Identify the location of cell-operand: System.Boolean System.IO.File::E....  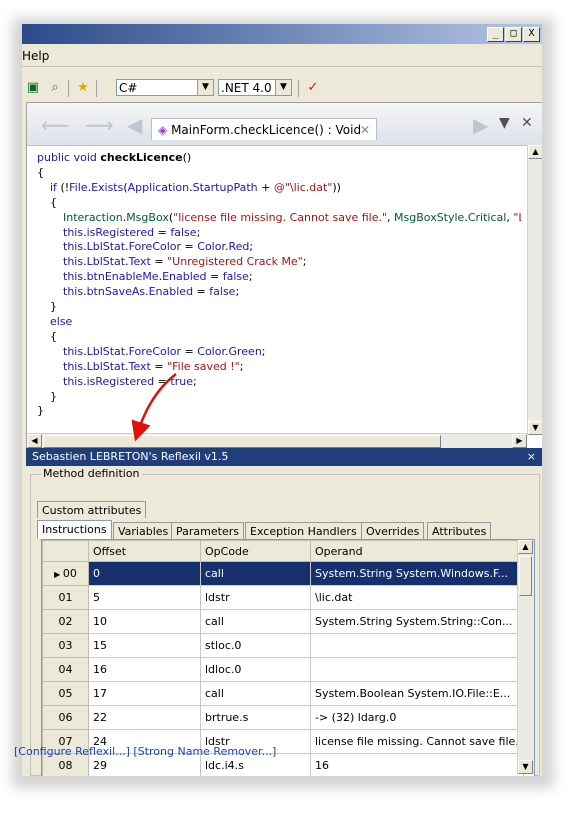
(417, 693).